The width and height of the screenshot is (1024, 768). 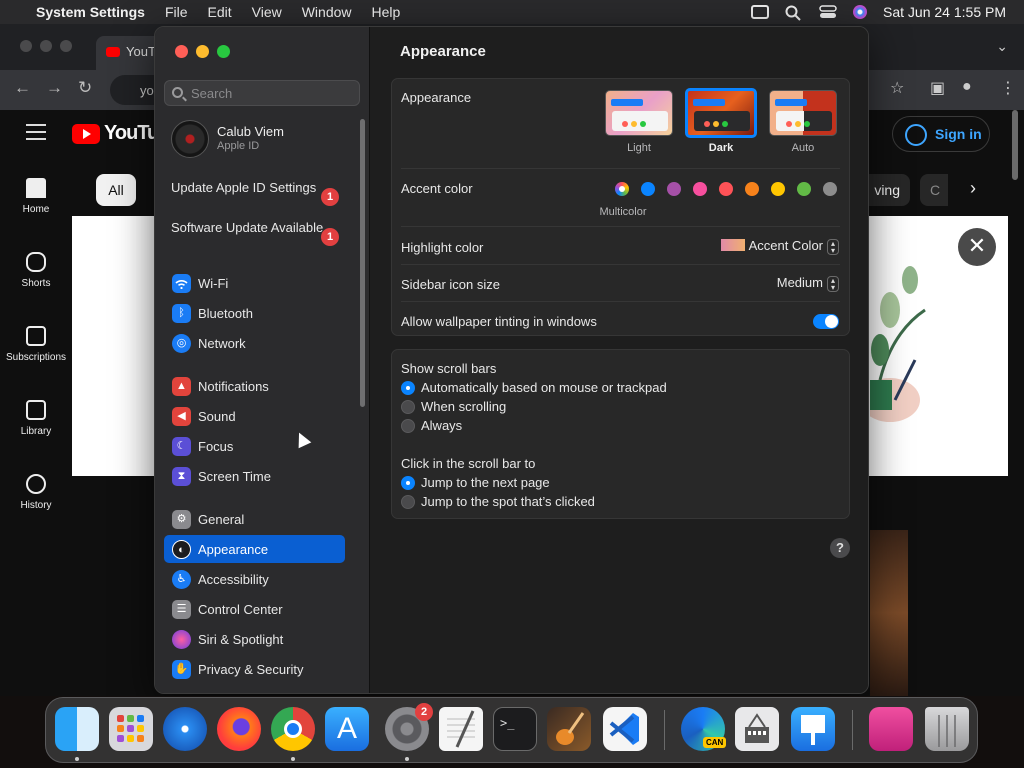 I want to click on dock-terminal-icon: >_, so click(x=515, y=729).